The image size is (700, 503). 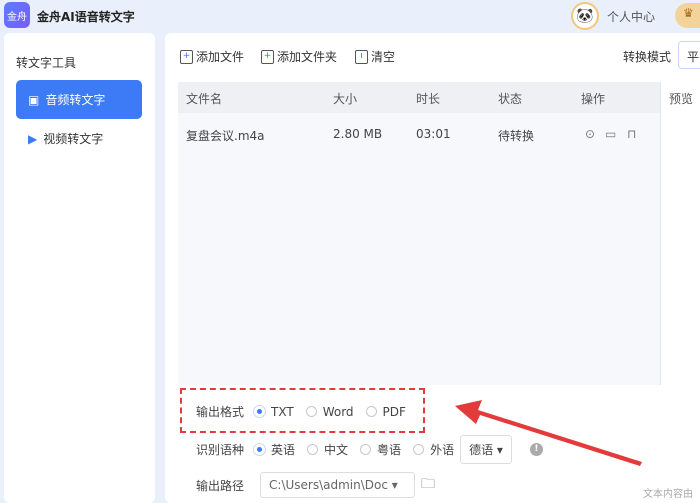 What do you see at coordinates (668, 494) in the screenshot?
I see `watermark: 文本内容由` at bounding box center [668, 494].